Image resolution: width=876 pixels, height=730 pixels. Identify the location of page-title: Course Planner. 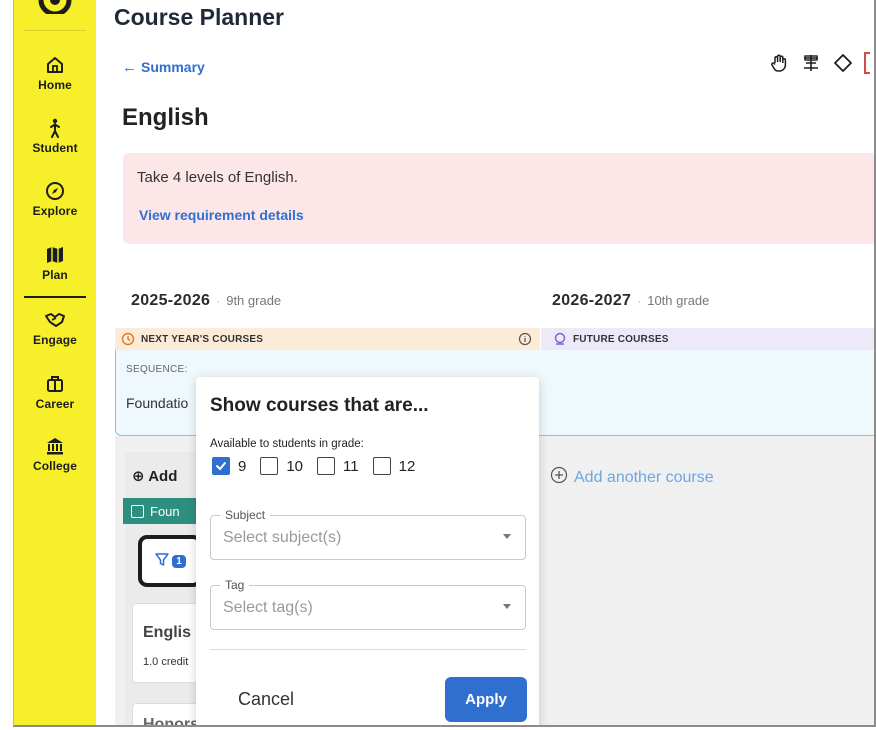
(199, 17).